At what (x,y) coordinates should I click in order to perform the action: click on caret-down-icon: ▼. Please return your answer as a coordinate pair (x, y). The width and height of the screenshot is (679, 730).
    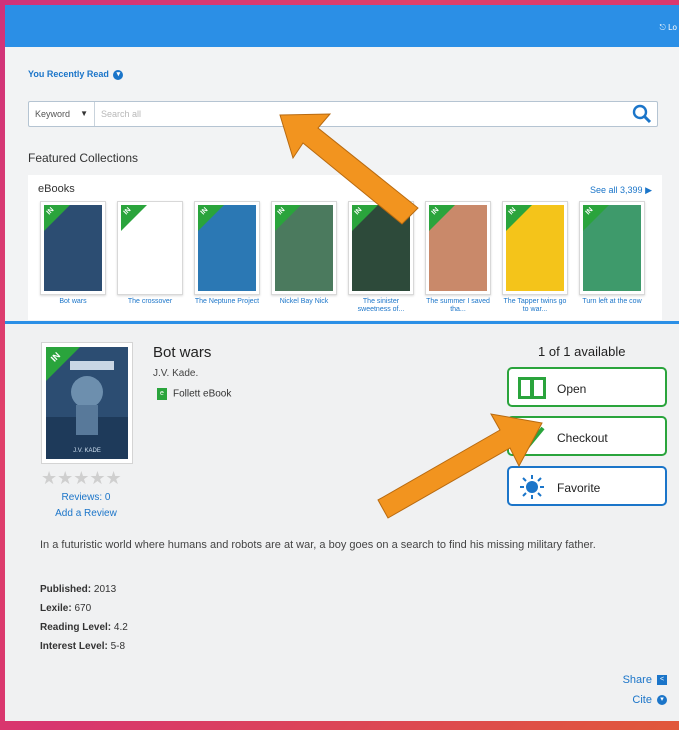
    Looking at the image, I should click on (84, 113).